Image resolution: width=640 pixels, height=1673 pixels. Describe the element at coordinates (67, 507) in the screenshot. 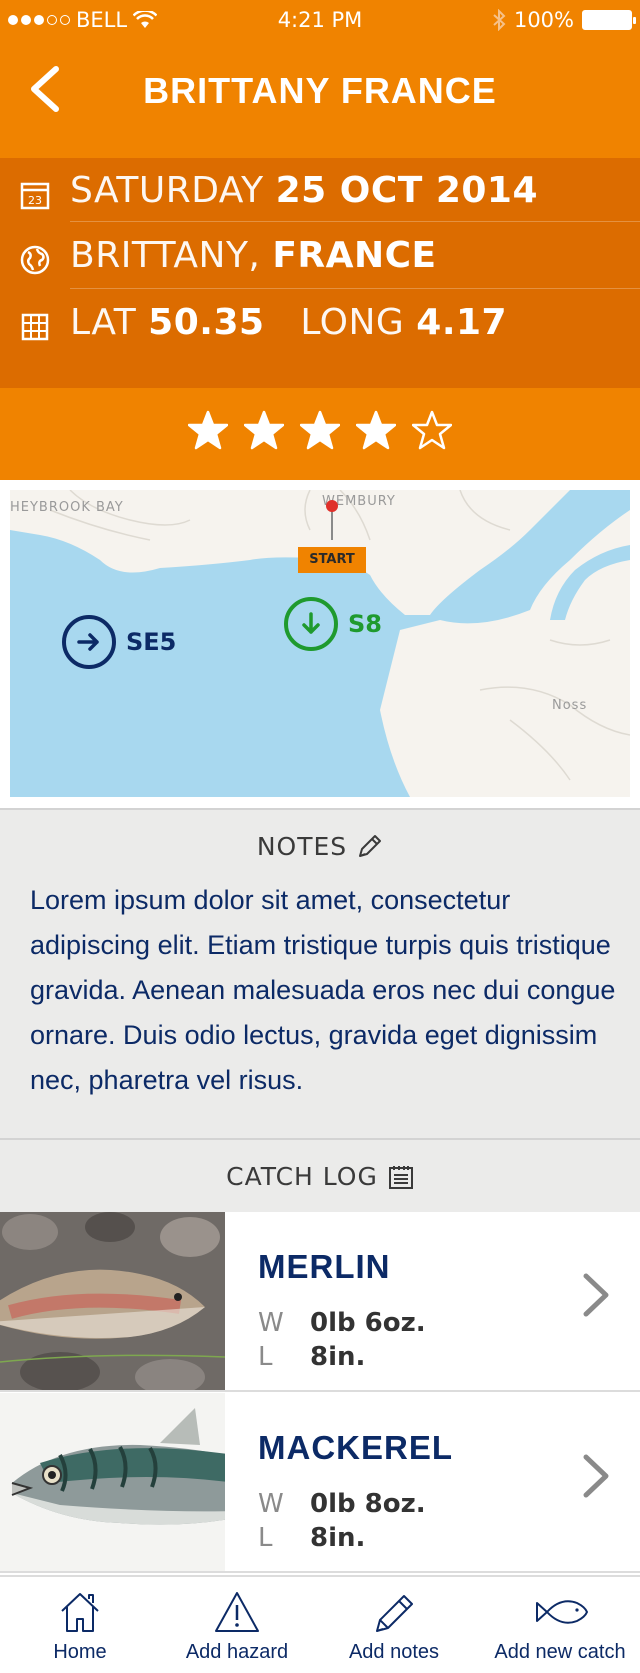

I see `map-label-left: HEYBROOK BAY` at that location.